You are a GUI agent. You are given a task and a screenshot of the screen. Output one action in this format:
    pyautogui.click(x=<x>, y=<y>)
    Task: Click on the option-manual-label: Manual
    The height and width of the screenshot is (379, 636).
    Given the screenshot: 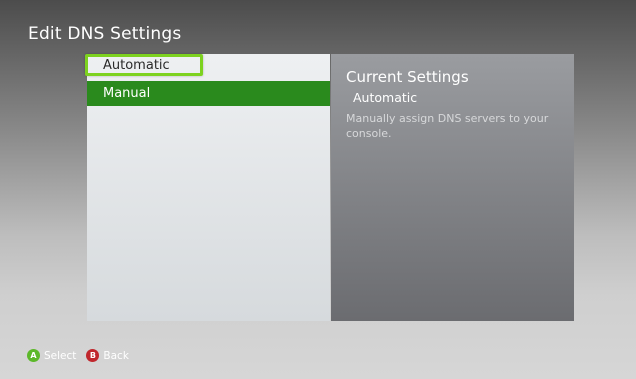 What is the action you would take?
    pyautogui.click(x=127, y=93)
    